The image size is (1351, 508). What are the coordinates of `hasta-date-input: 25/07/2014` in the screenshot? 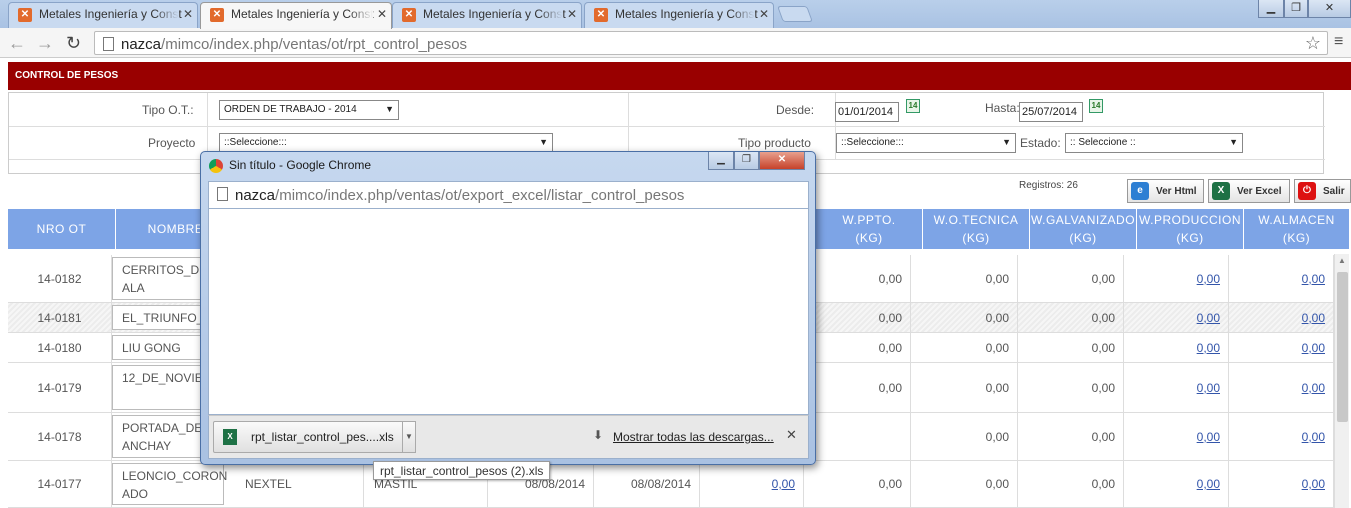 It's located at (1051, 112).